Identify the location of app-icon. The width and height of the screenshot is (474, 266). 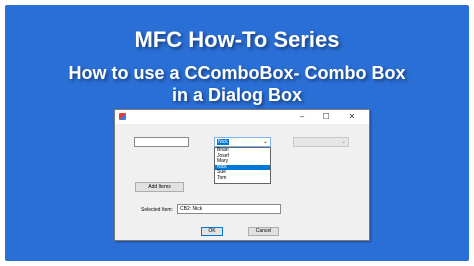
(122, 116).